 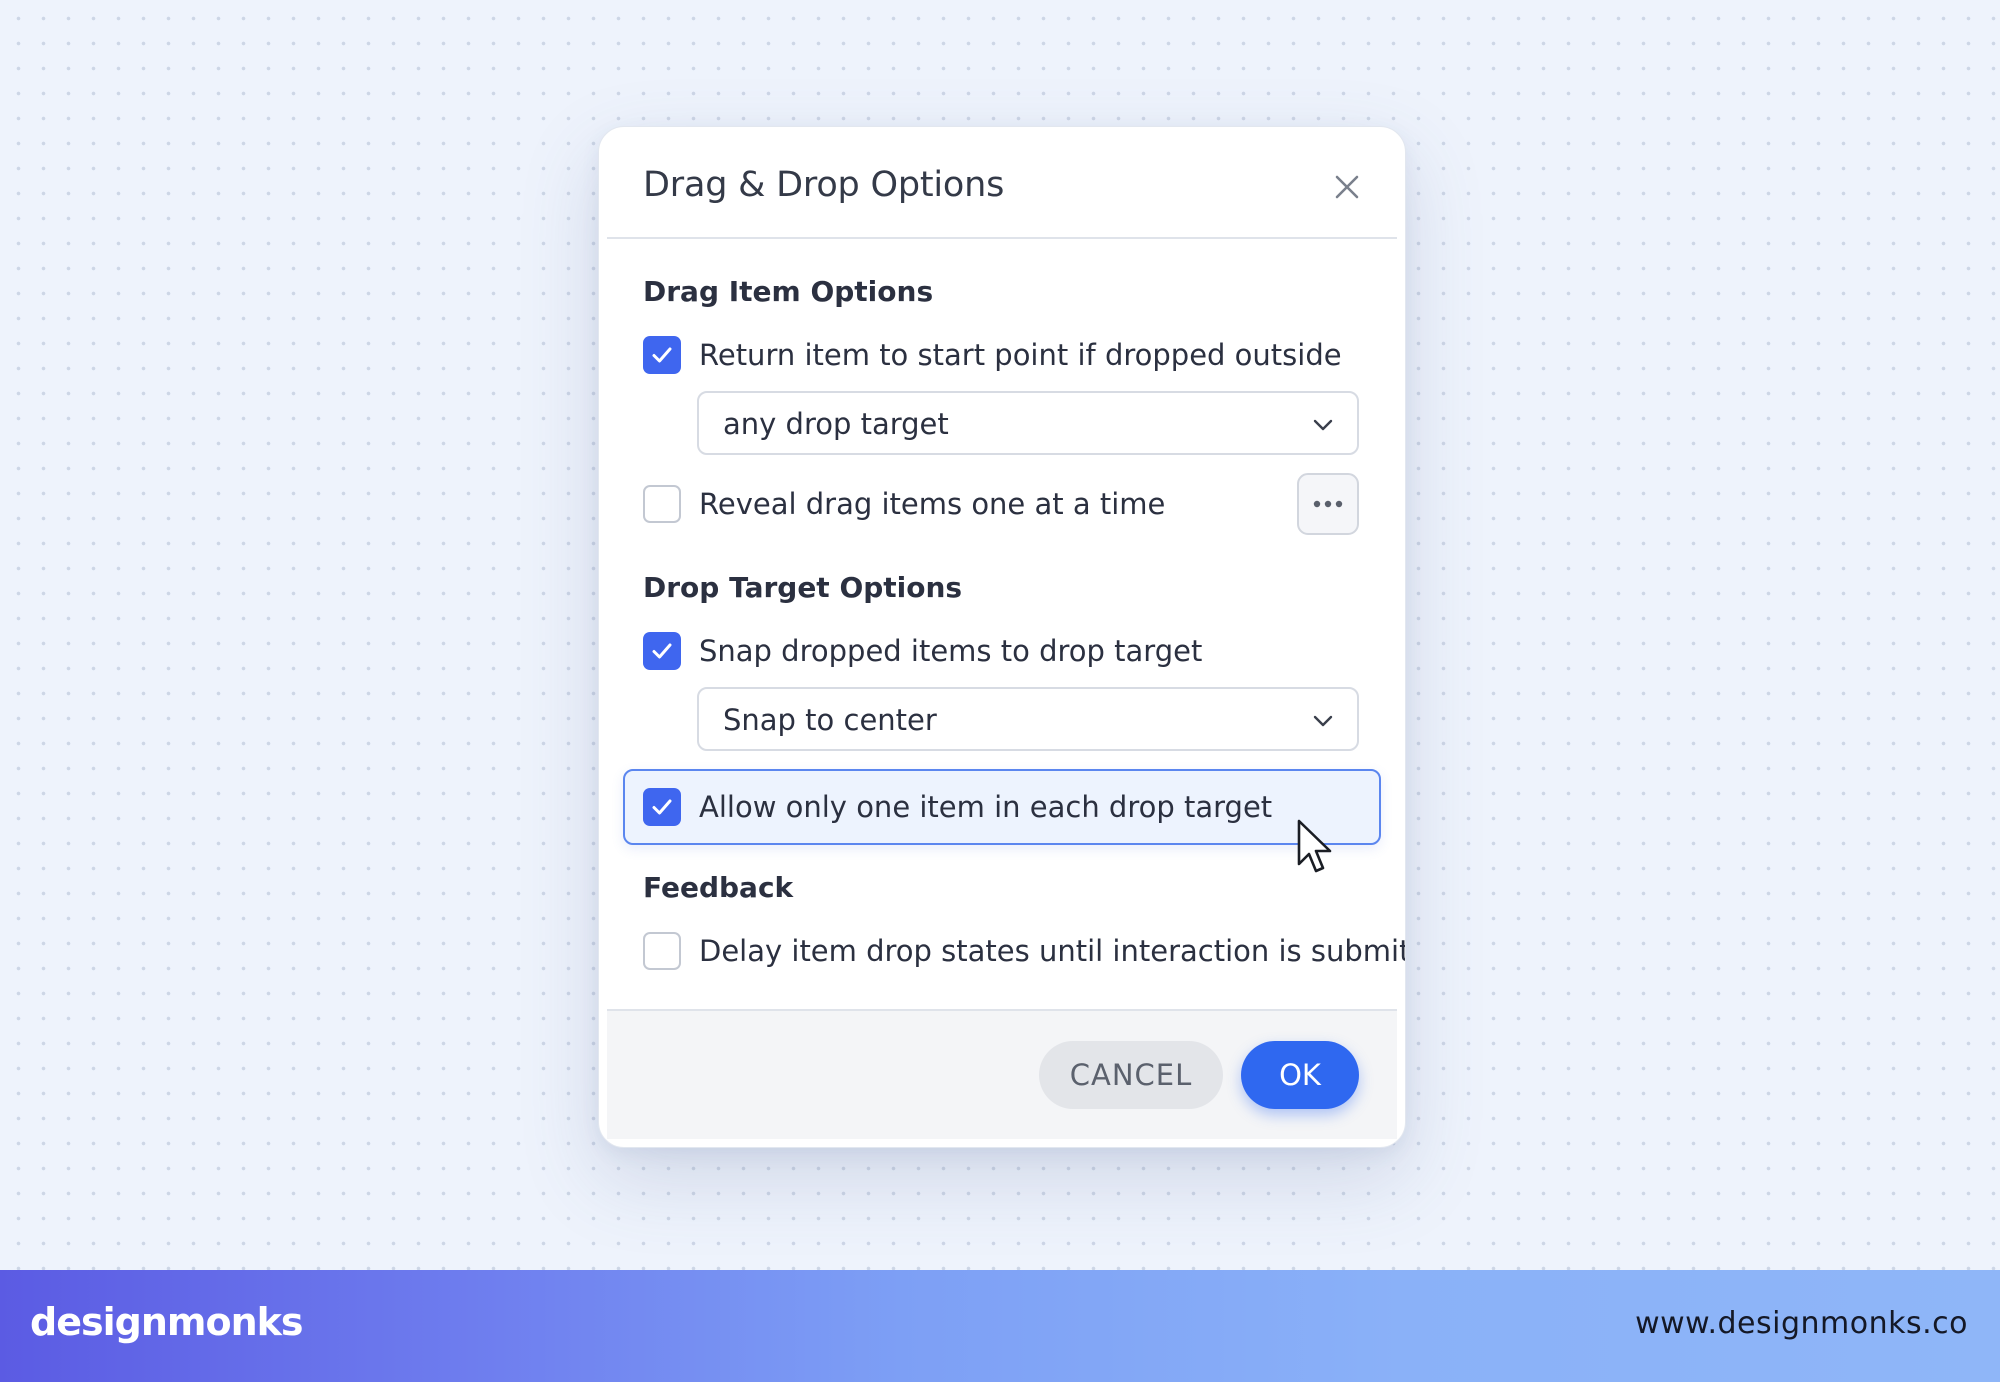 I want to click on mouse-pointer-icon, so click(x=1314, y=846).